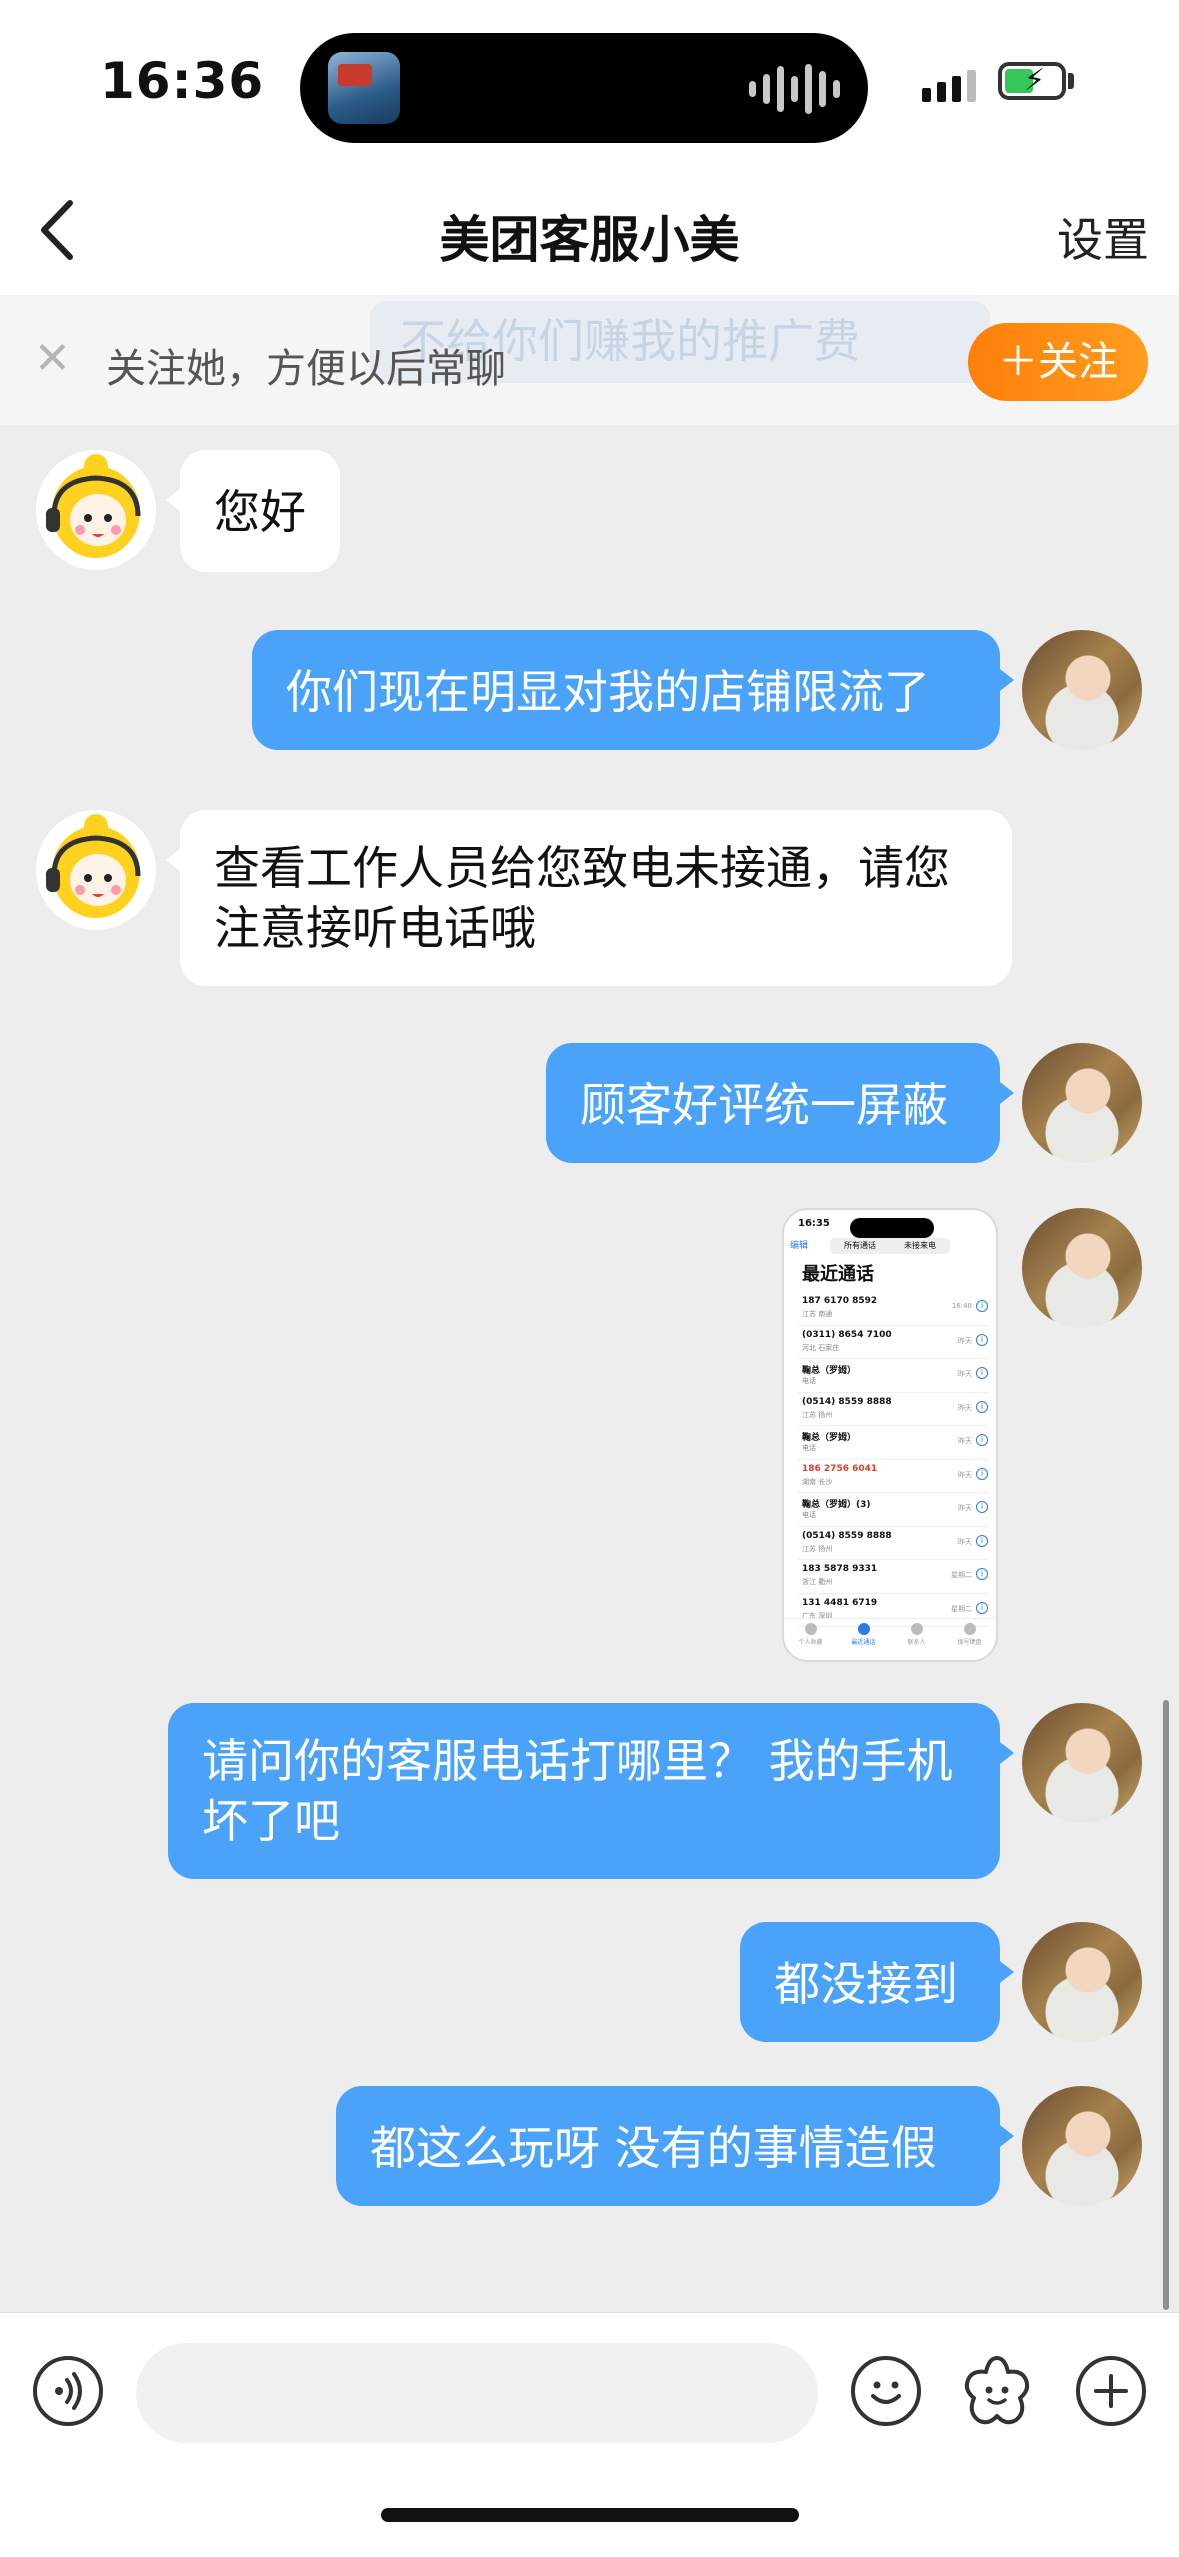 This screenshot has height=2557, width=1179. Describe the element at coordinates (306, 369) in the screenshot. I see `follow-prompt: 关注她，方便以后常聊` at that location.